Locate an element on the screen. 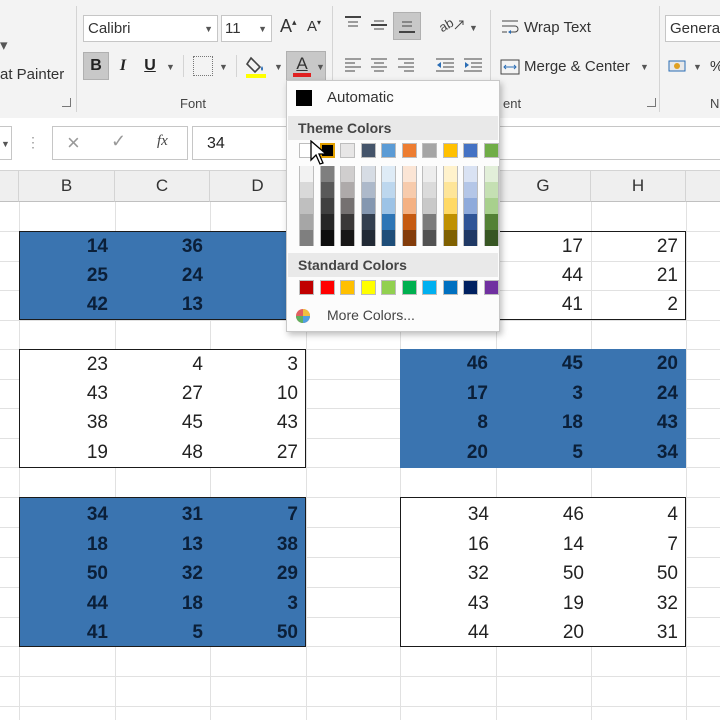 This screenshot has width=720, height=720. cell: 27 is located at coordinates (638, 247).